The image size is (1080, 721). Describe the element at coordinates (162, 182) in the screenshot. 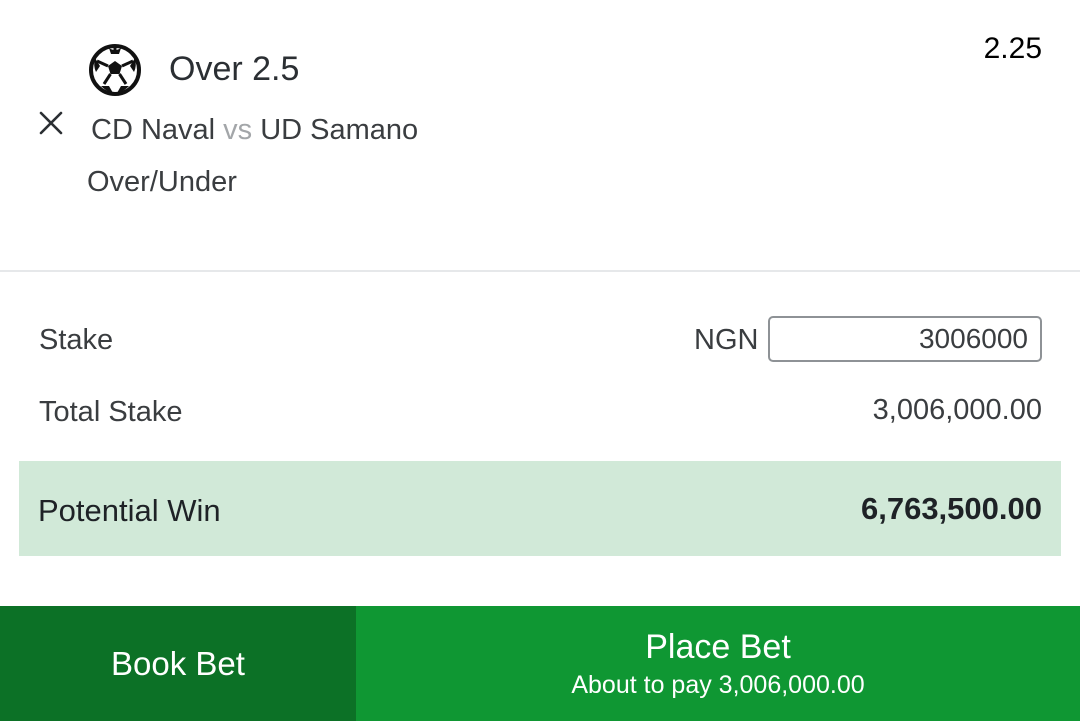

I see `market-name: Over/Under` at that location.